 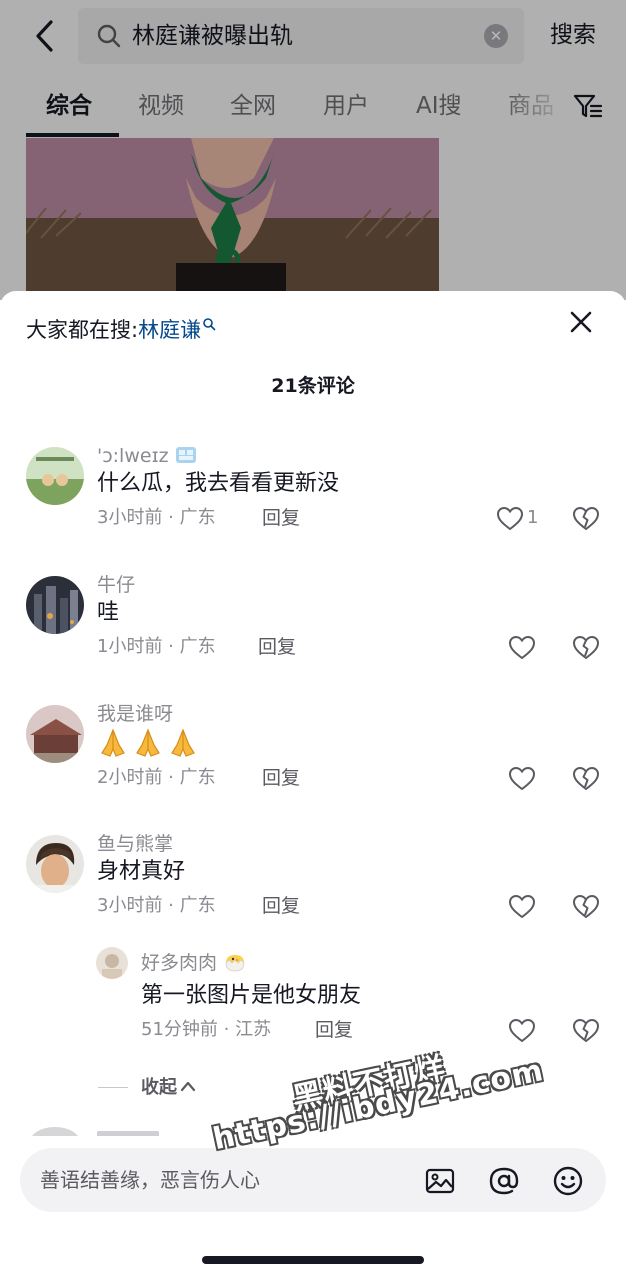 I want to click on comment-username: 我是谁呀, so click(x=135, y=714).